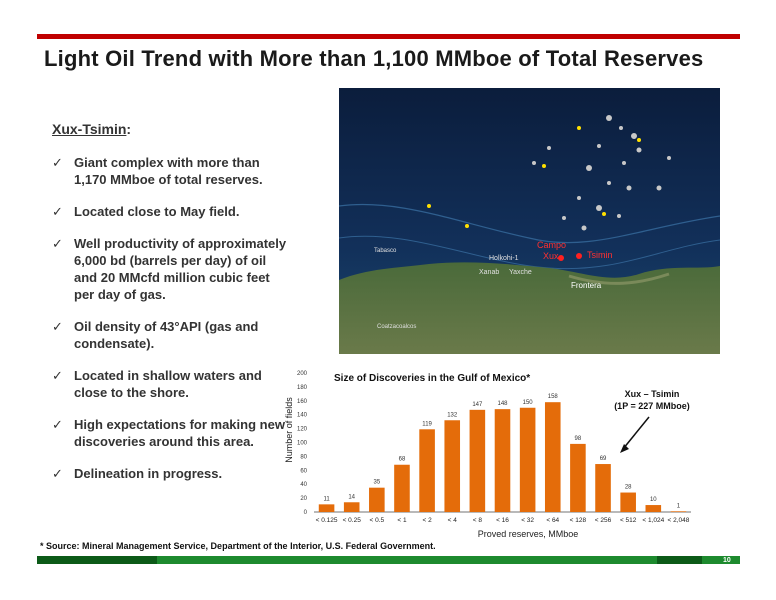  I want to click on bar-value-label: 69, so click(603, 459).